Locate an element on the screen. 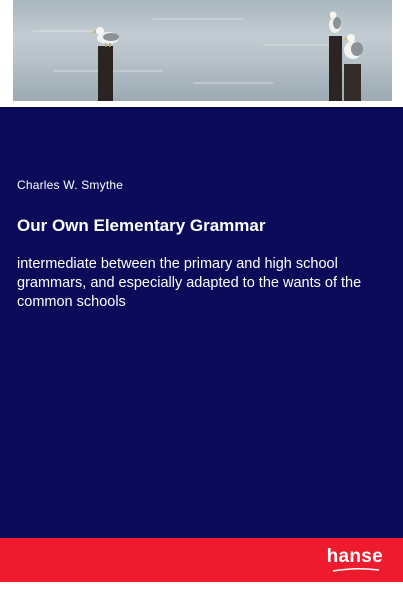 The width and height of the screenshot is (403, 600). seagulls-on-posts-photo is located at coordinates (198, 56).